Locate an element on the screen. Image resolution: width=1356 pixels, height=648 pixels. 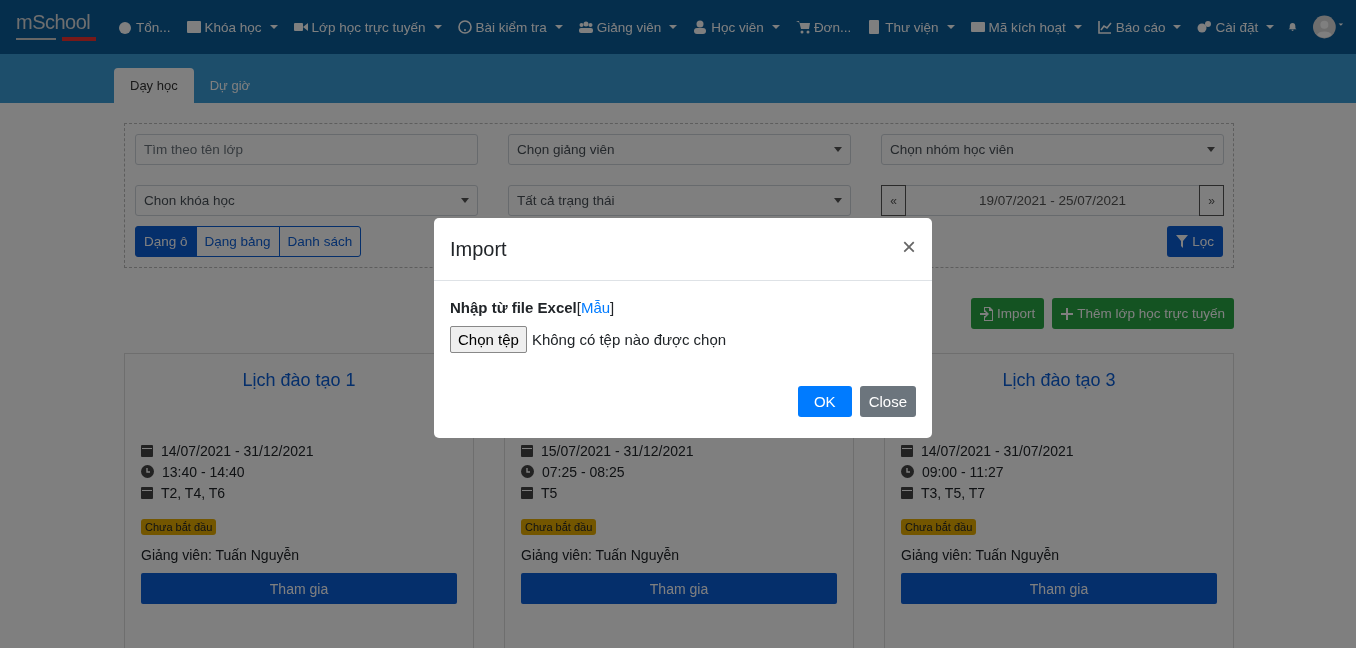
time-text: 09:00 - 11:27 is located at coordinates (963, 471).